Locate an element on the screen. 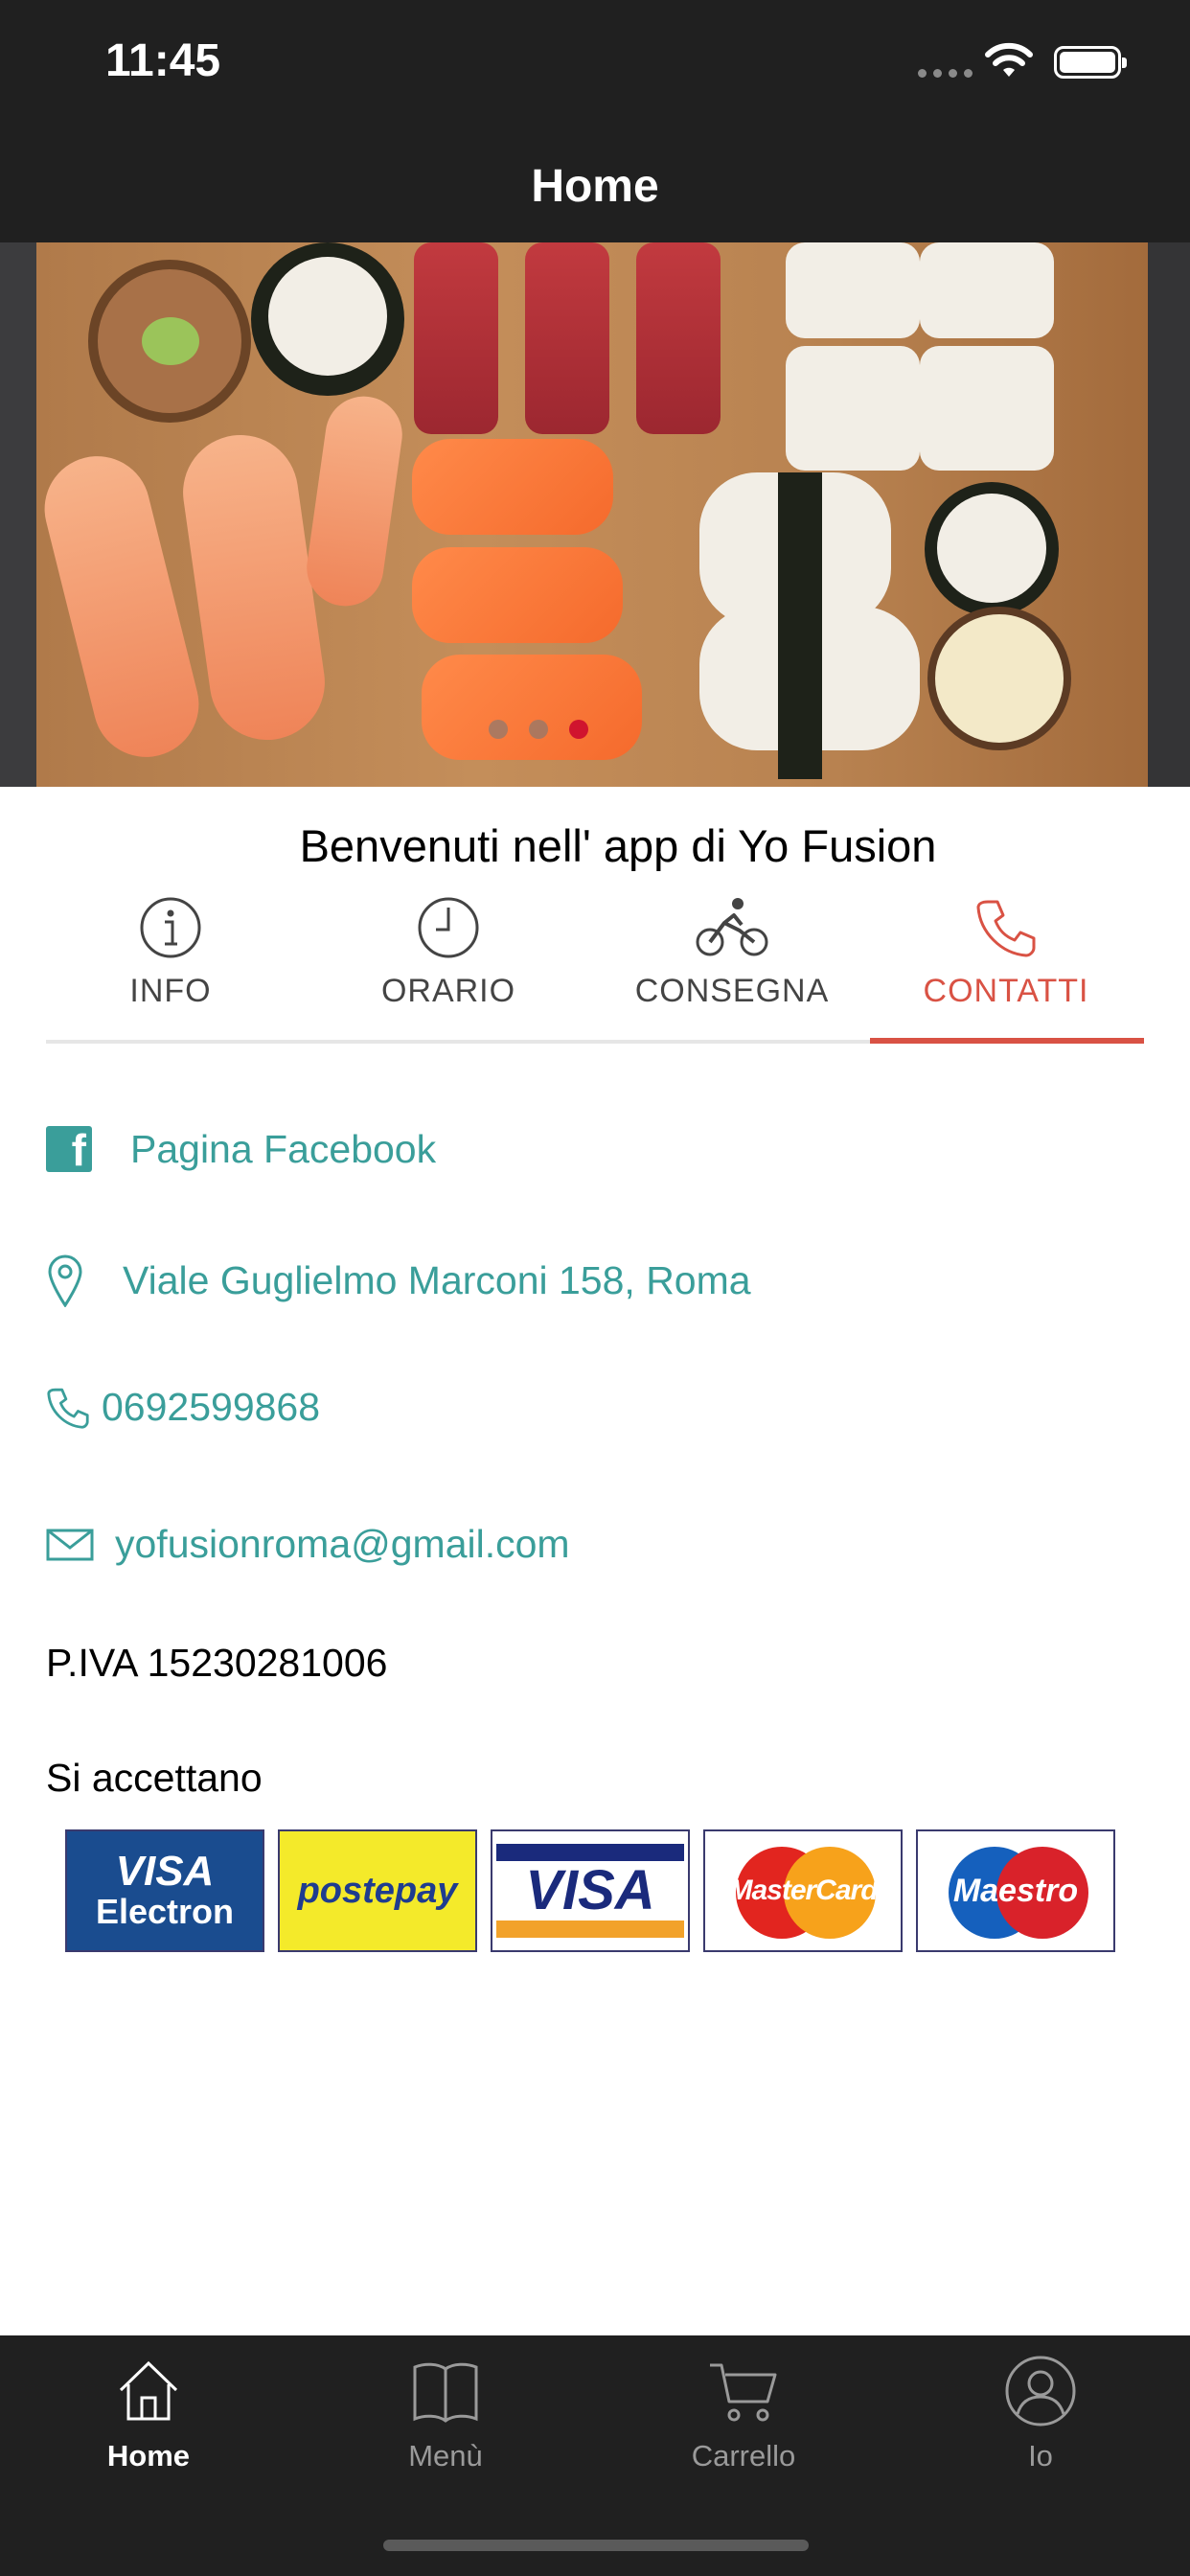  bottom-tab-menu-label: Menù is located at coordinates (445, 2455).